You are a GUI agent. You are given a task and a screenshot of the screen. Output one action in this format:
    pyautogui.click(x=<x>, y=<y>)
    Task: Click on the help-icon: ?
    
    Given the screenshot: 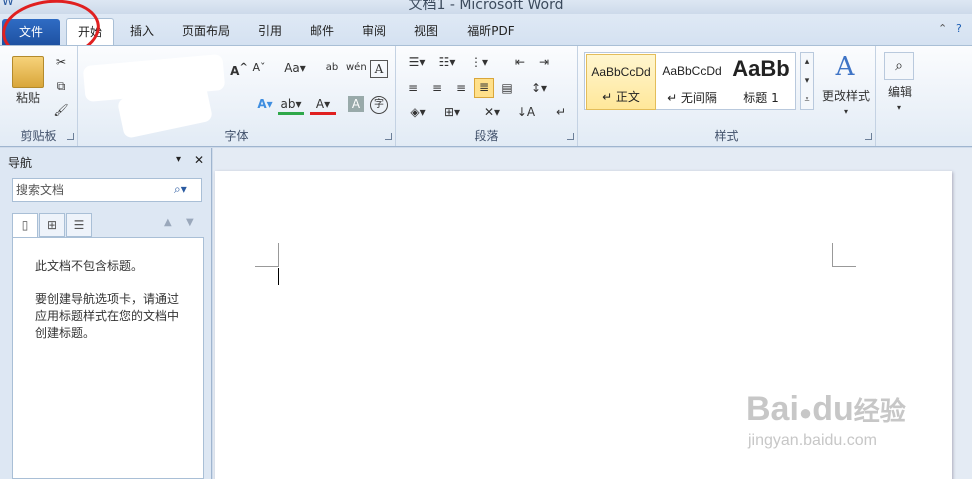 What is the action you would take?
    pyautogui.click(x=959, y=28)
    